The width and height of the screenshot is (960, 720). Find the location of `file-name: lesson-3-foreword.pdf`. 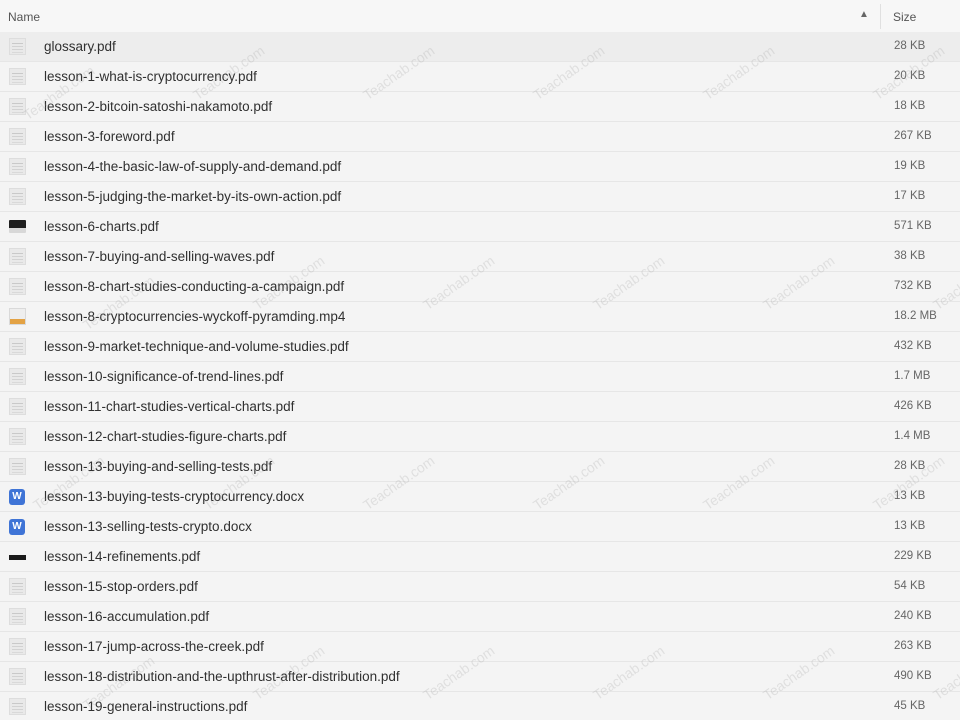

file-name: lesson-3-foreword.pdf is located at coordinates (109, 136).